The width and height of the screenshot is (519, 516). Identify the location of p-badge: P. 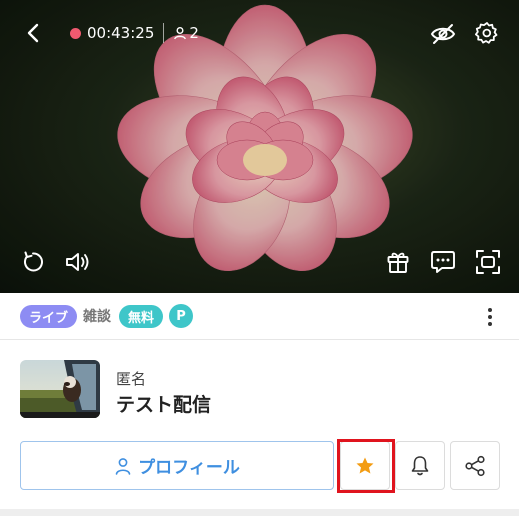
(181, 316).